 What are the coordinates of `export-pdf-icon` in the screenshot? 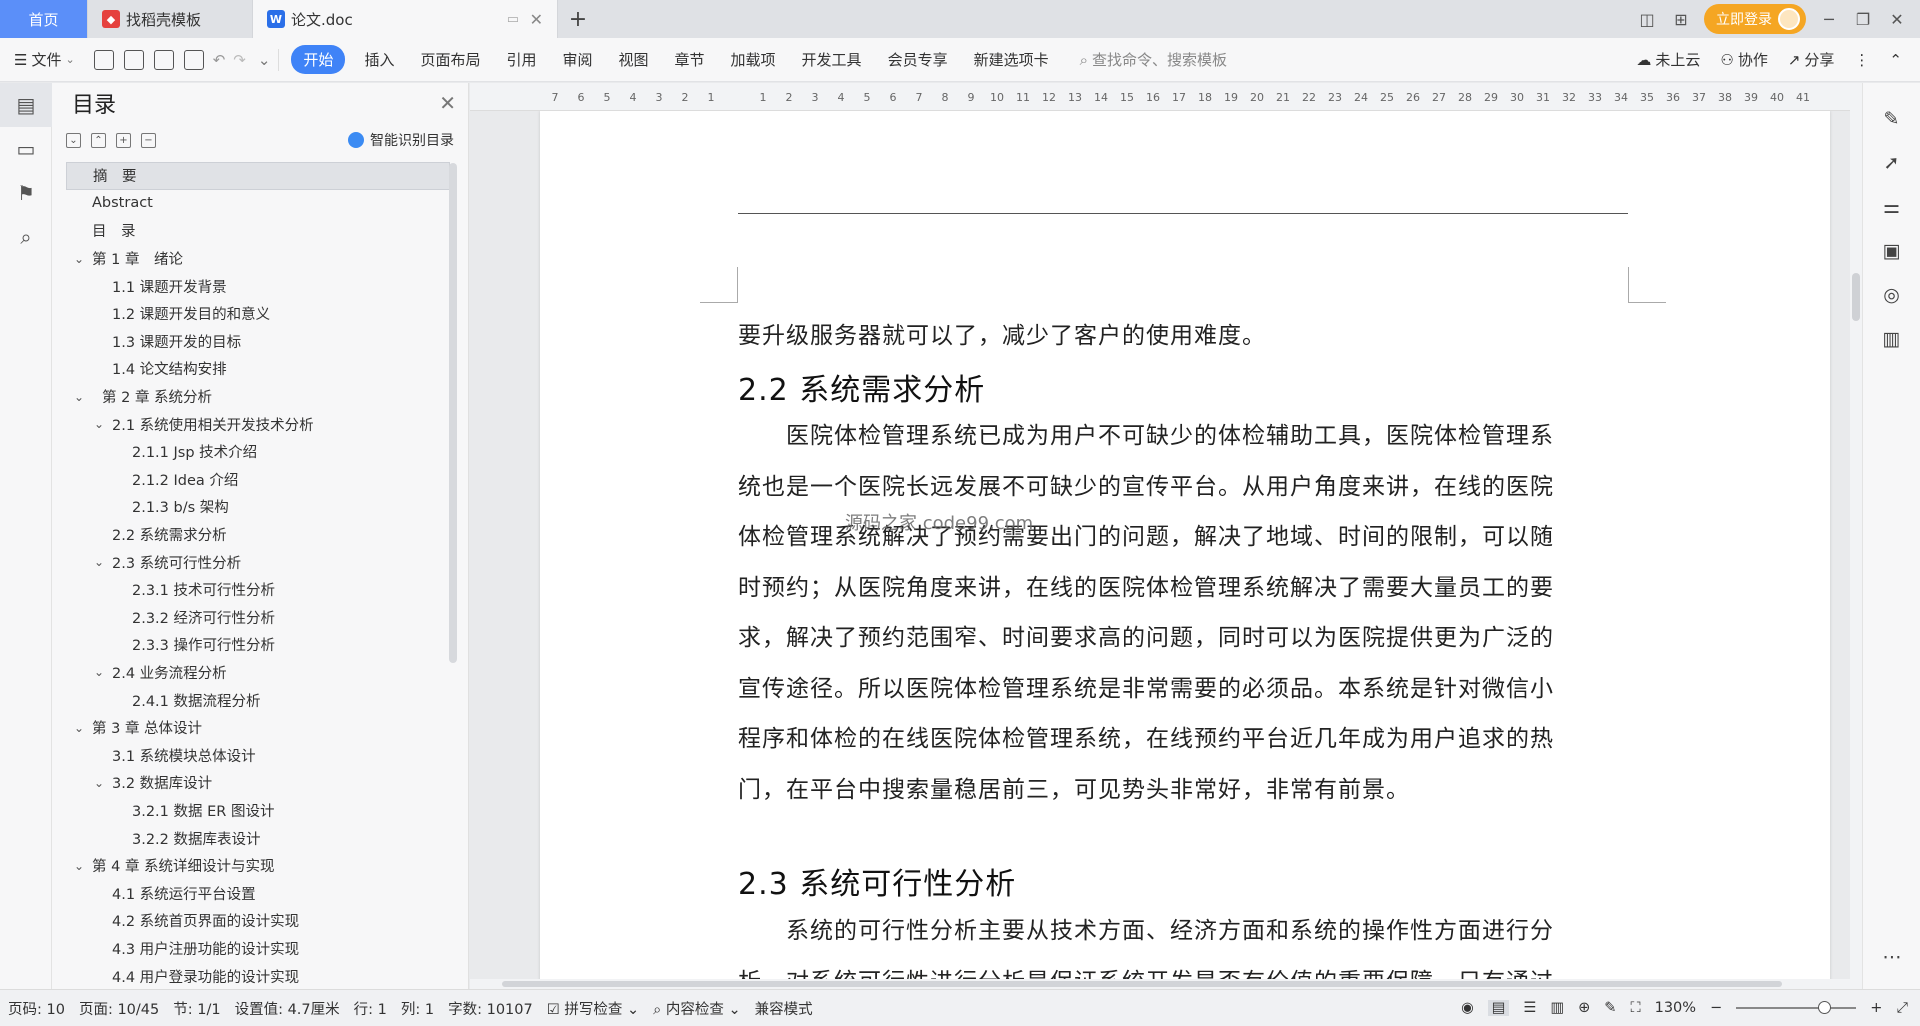 It's located at (133, 59).